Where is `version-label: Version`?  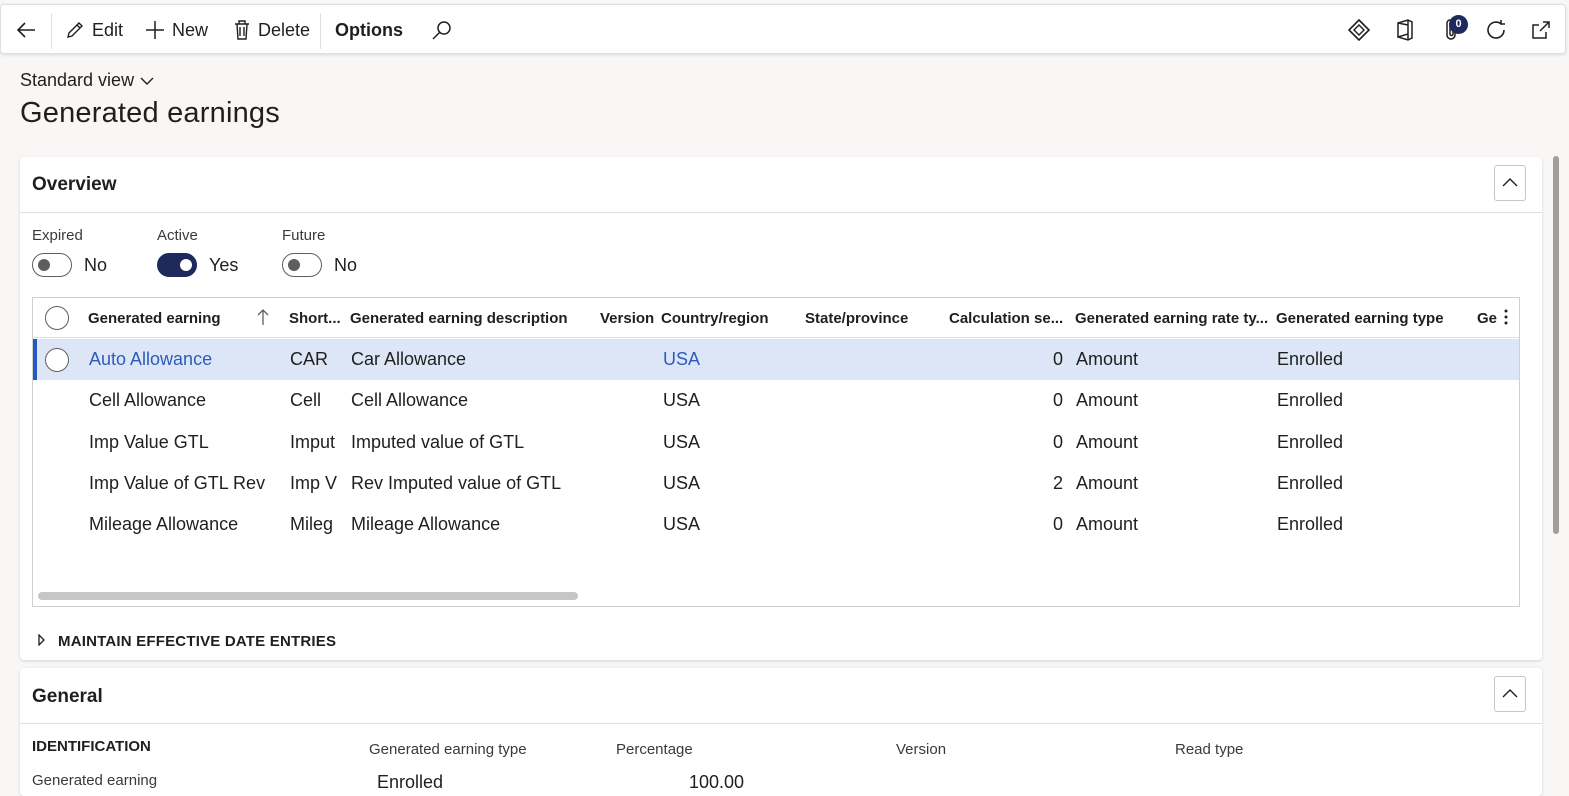 version-label: Version is located at coordinates (921, 749).